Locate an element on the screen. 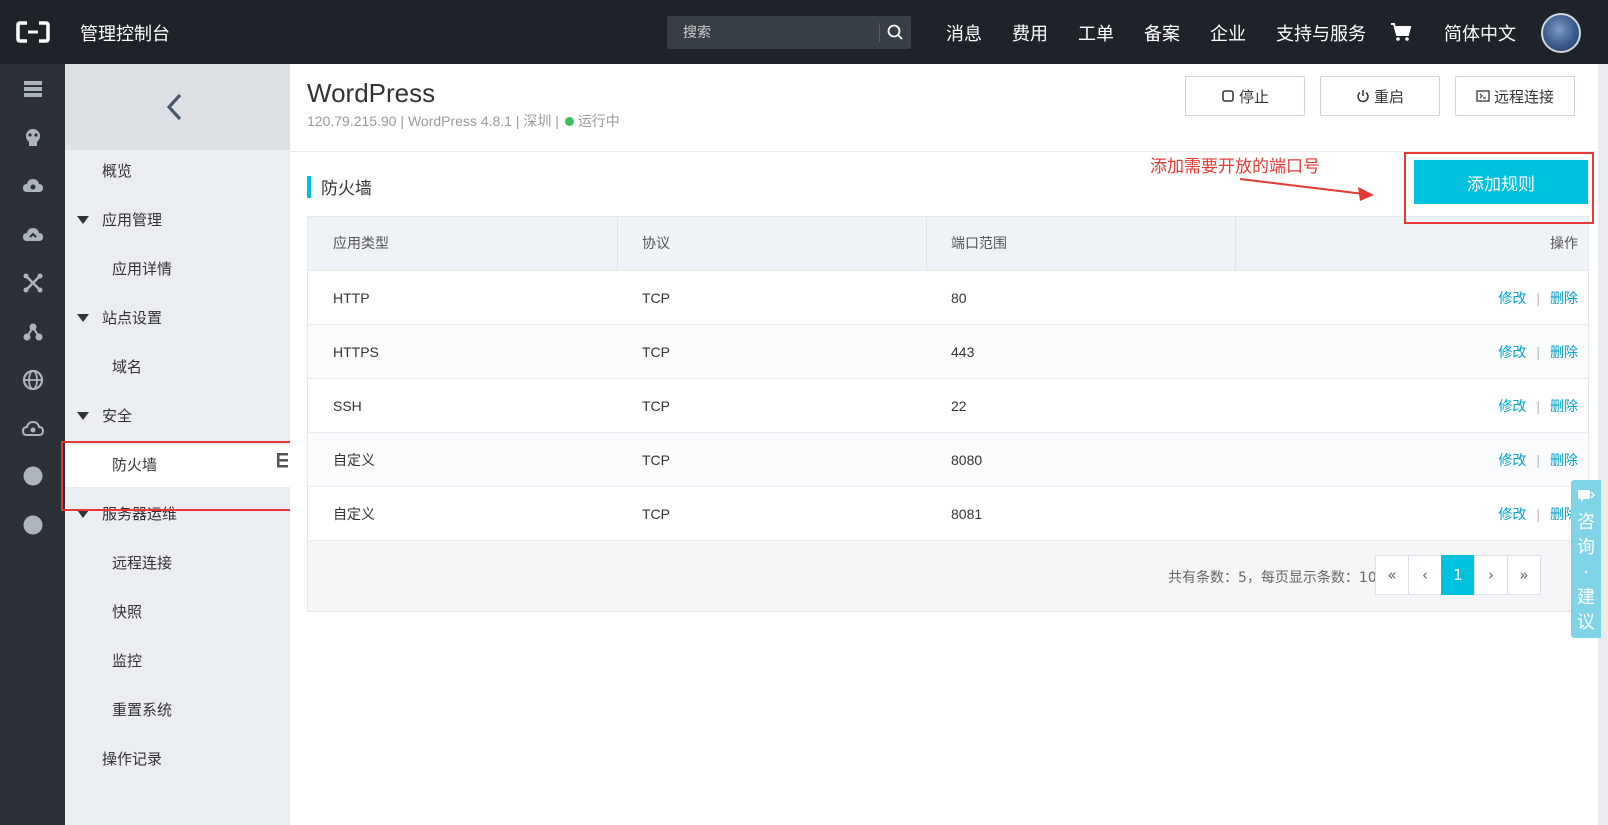 Image resolution: width=1608 pixels, height=825 pixels. collapse-sidebar-button is located at coordinates (177, 107).